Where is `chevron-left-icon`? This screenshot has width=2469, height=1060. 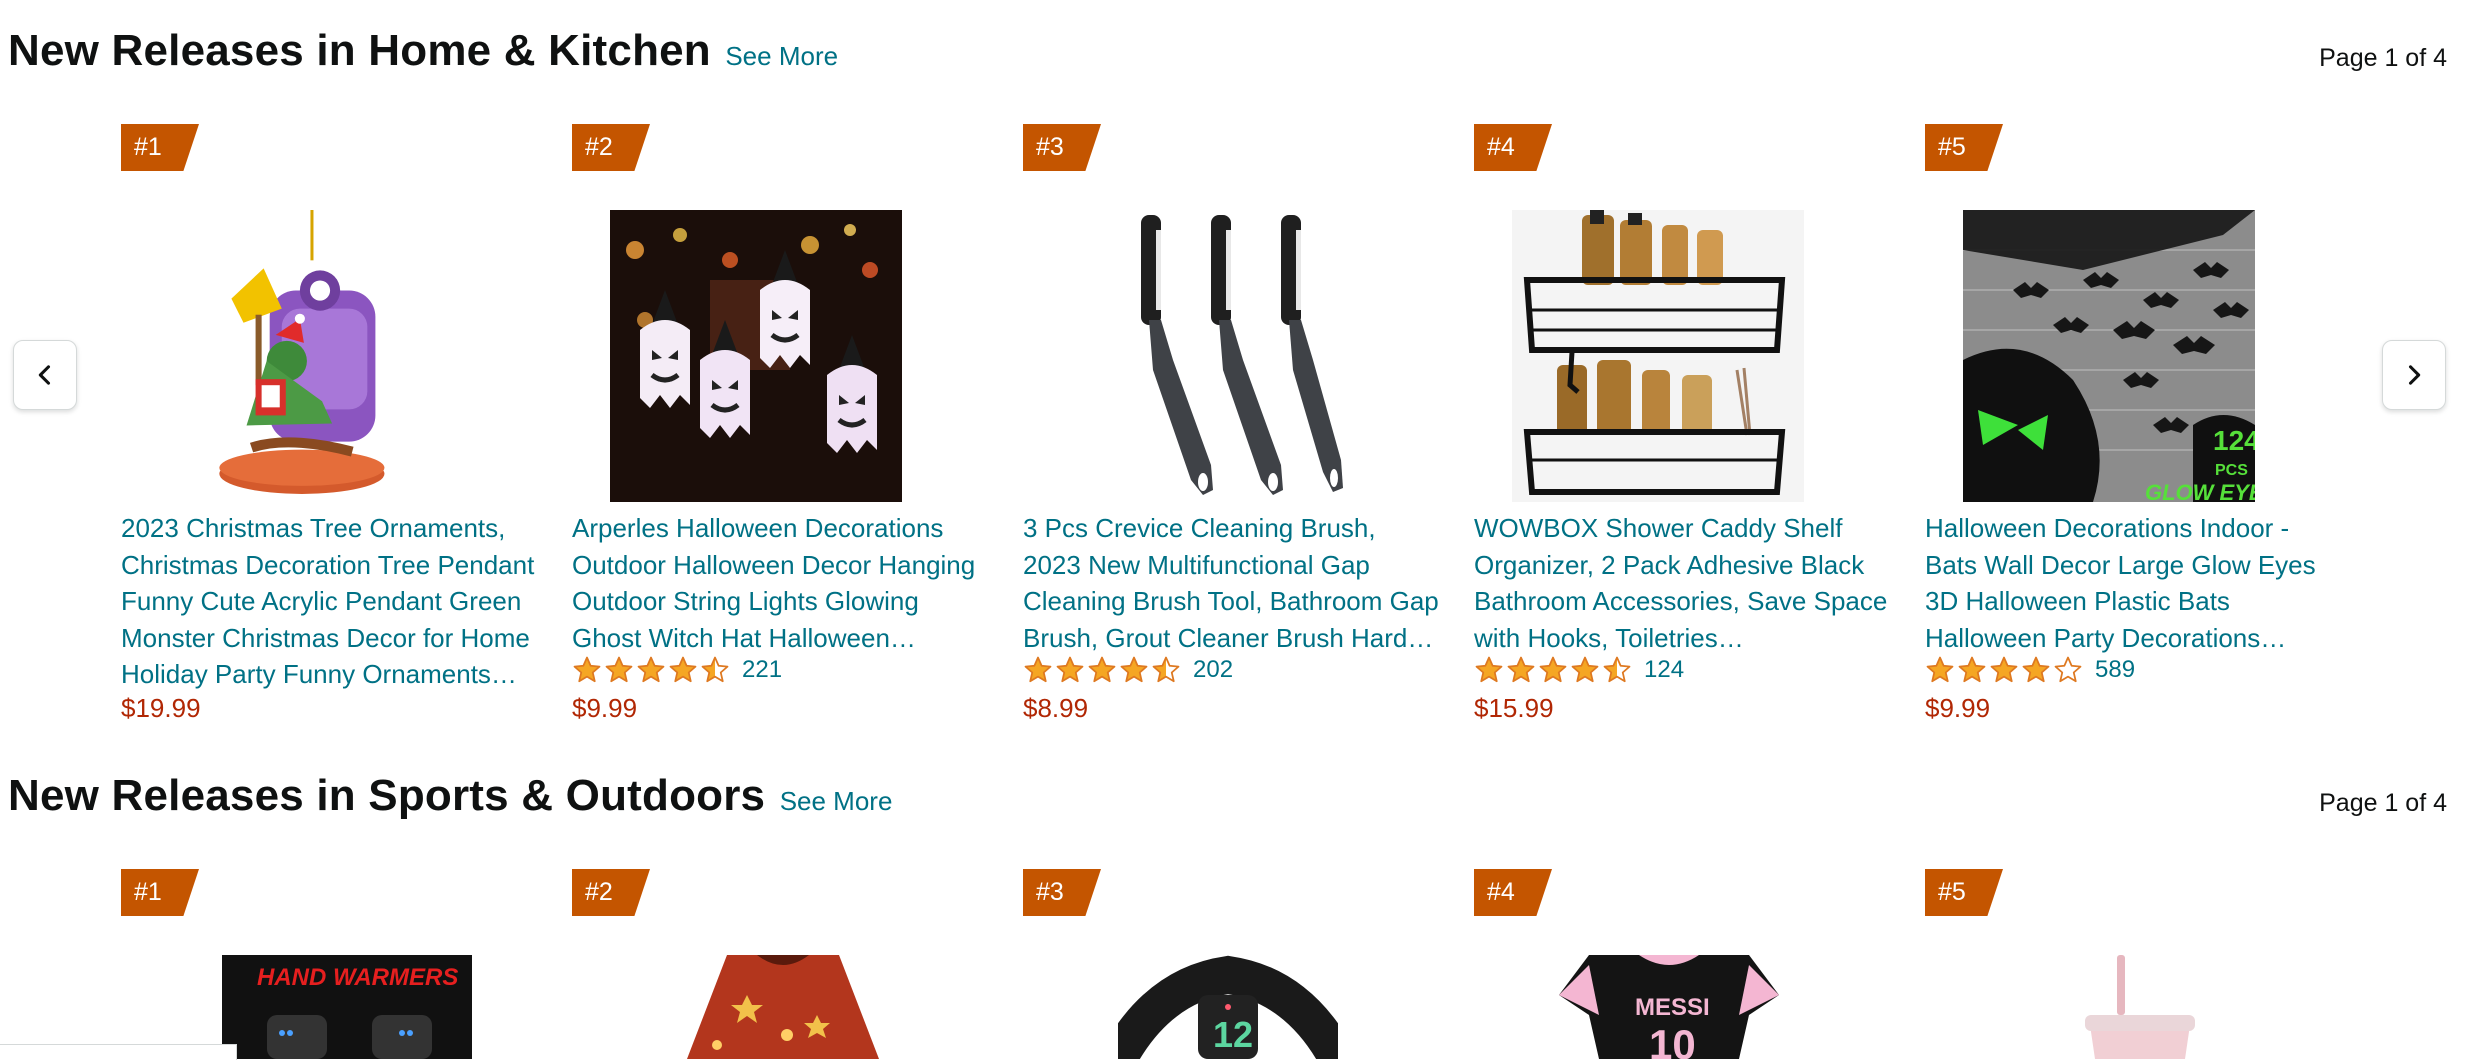 chevron-left-icon is located at coordinates (44, 375).